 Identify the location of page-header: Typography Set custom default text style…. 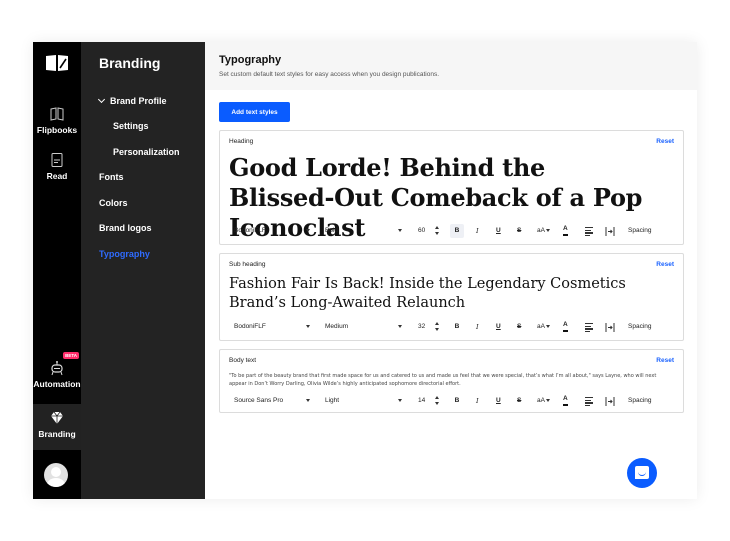
(451, 66).